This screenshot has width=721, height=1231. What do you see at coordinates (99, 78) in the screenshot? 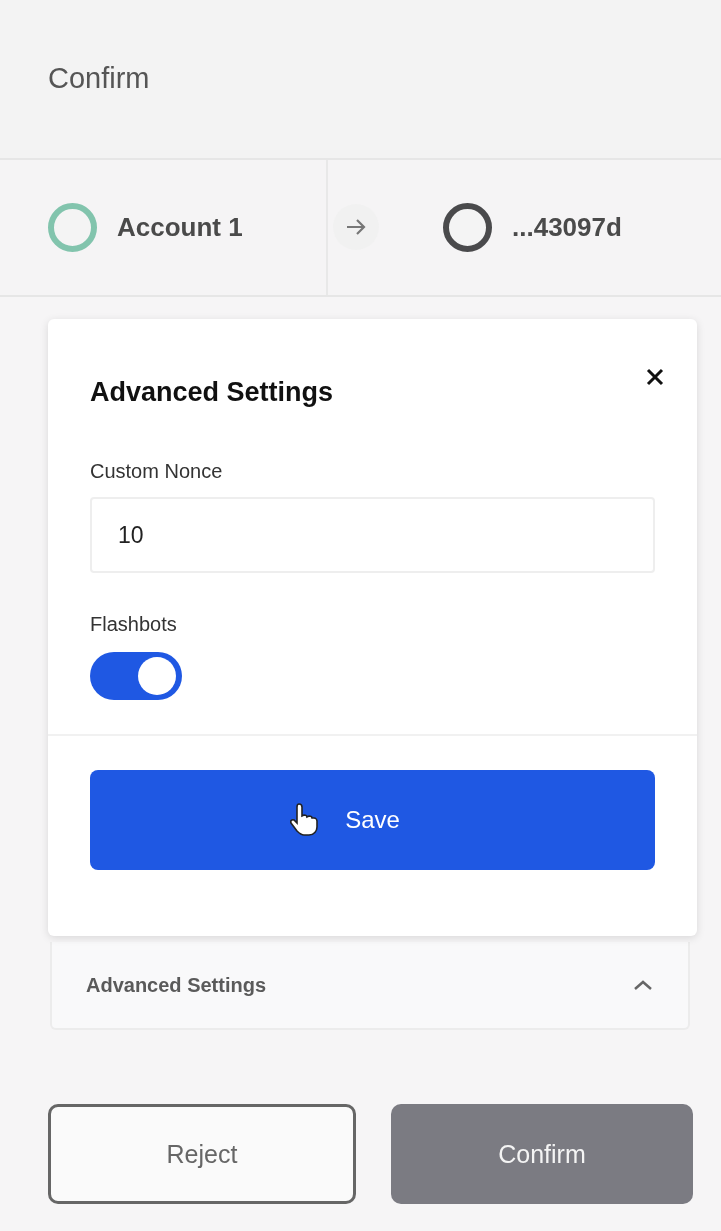
I see `page-title: Confirm` at bounding box center [99, 78].